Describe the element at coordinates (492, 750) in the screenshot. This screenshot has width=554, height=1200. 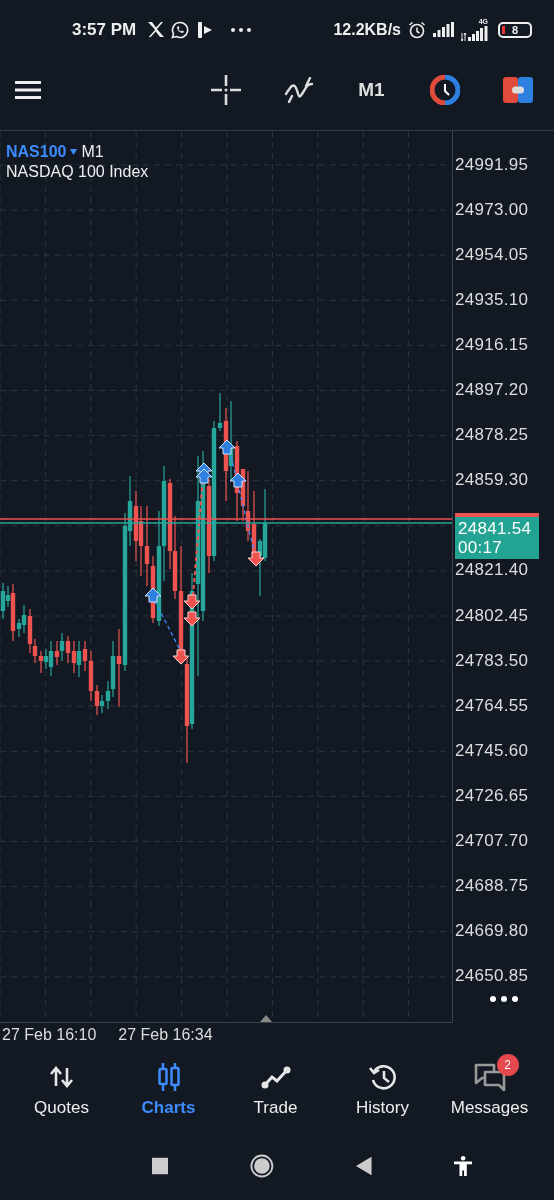
I see `price-label: 24745.60` at that location.